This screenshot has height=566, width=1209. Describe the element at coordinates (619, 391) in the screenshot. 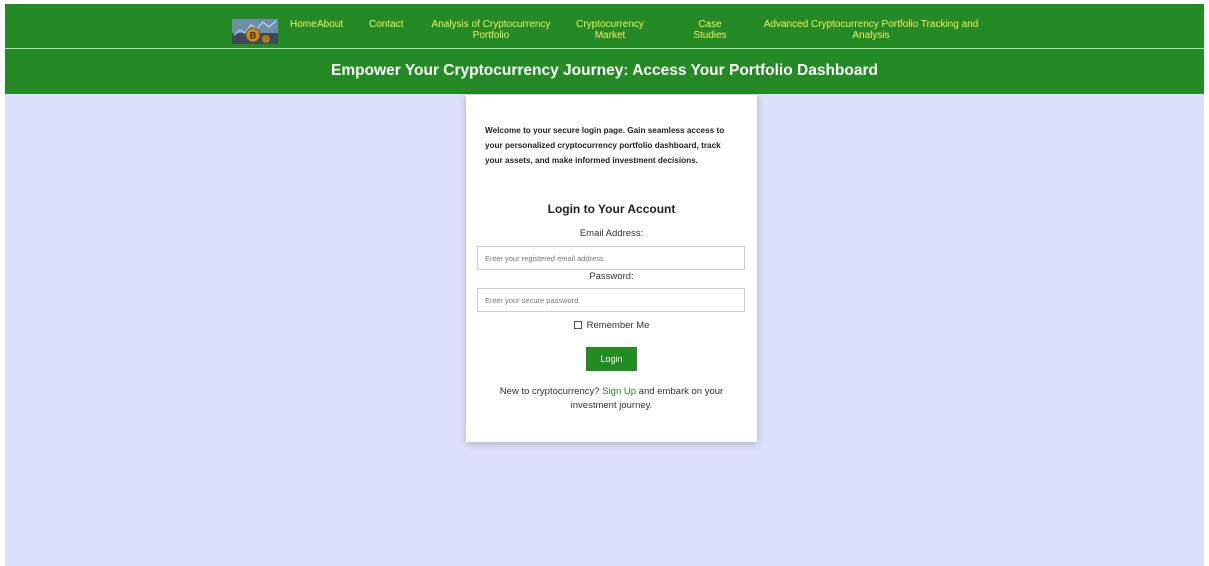

I see `signup-link: Sign Up` at that location.